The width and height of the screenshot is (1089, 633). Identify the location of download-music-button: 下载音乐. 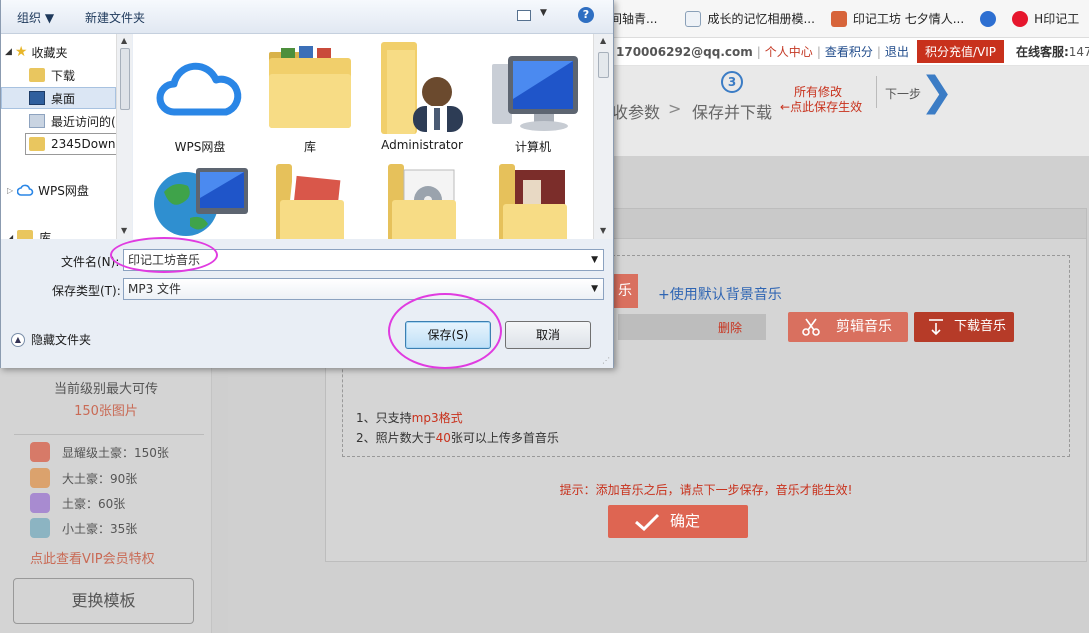
(964, 327).